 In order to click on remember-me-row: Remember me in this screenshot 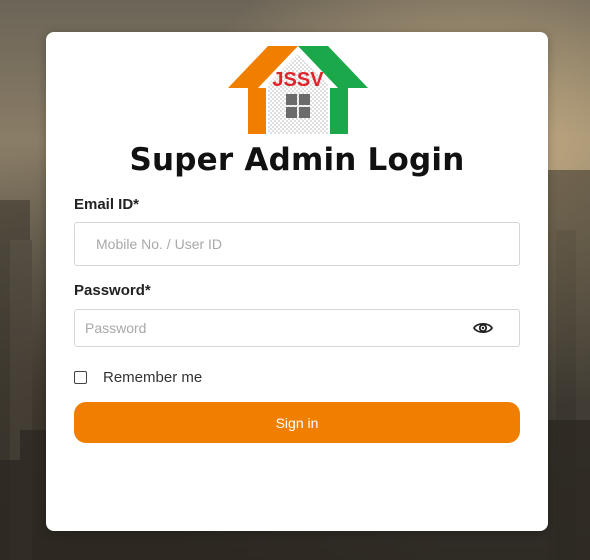, I will do `click(138, 377)`.